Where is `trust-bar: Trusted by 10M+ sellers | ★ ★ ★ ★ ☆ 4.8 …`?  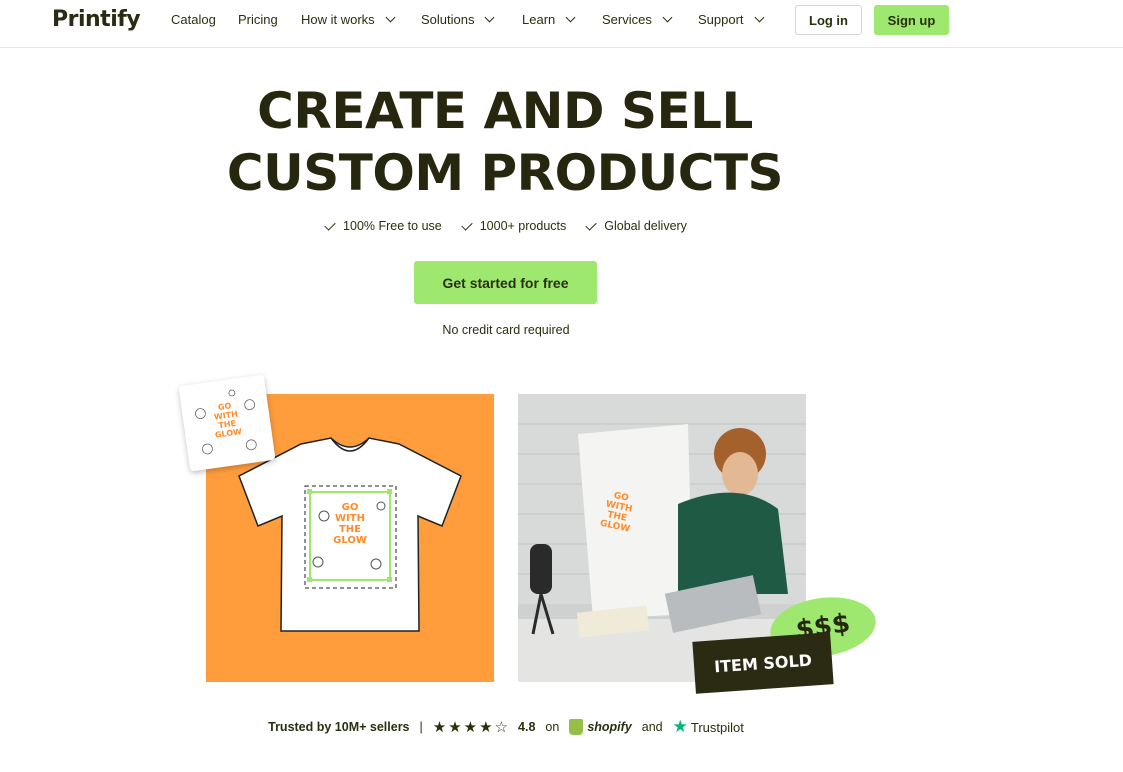
trust-bar: Trusted by 10M+ sellers | ★ ★ ★ ★ ☆ 4.8 … is located at coordinates (506, 727).